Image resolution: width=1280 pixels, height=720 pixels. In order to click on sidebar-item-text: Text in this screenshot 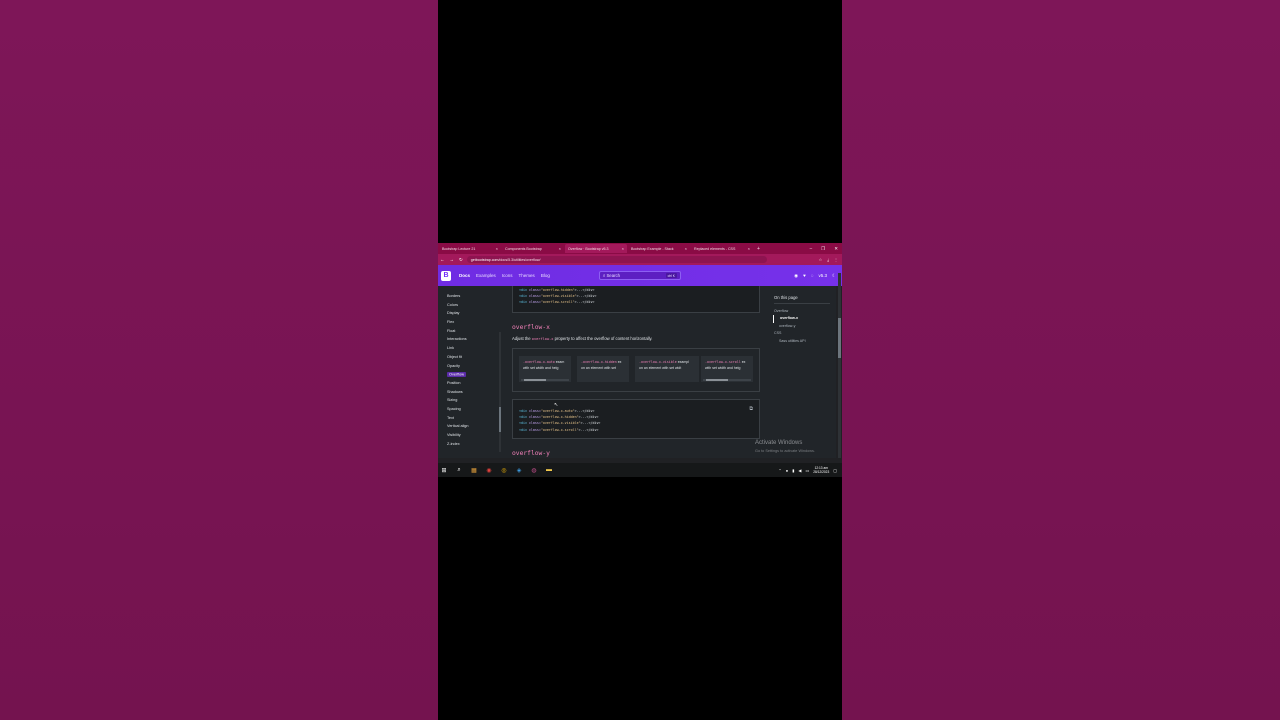, I will do `click(470, 418)`.